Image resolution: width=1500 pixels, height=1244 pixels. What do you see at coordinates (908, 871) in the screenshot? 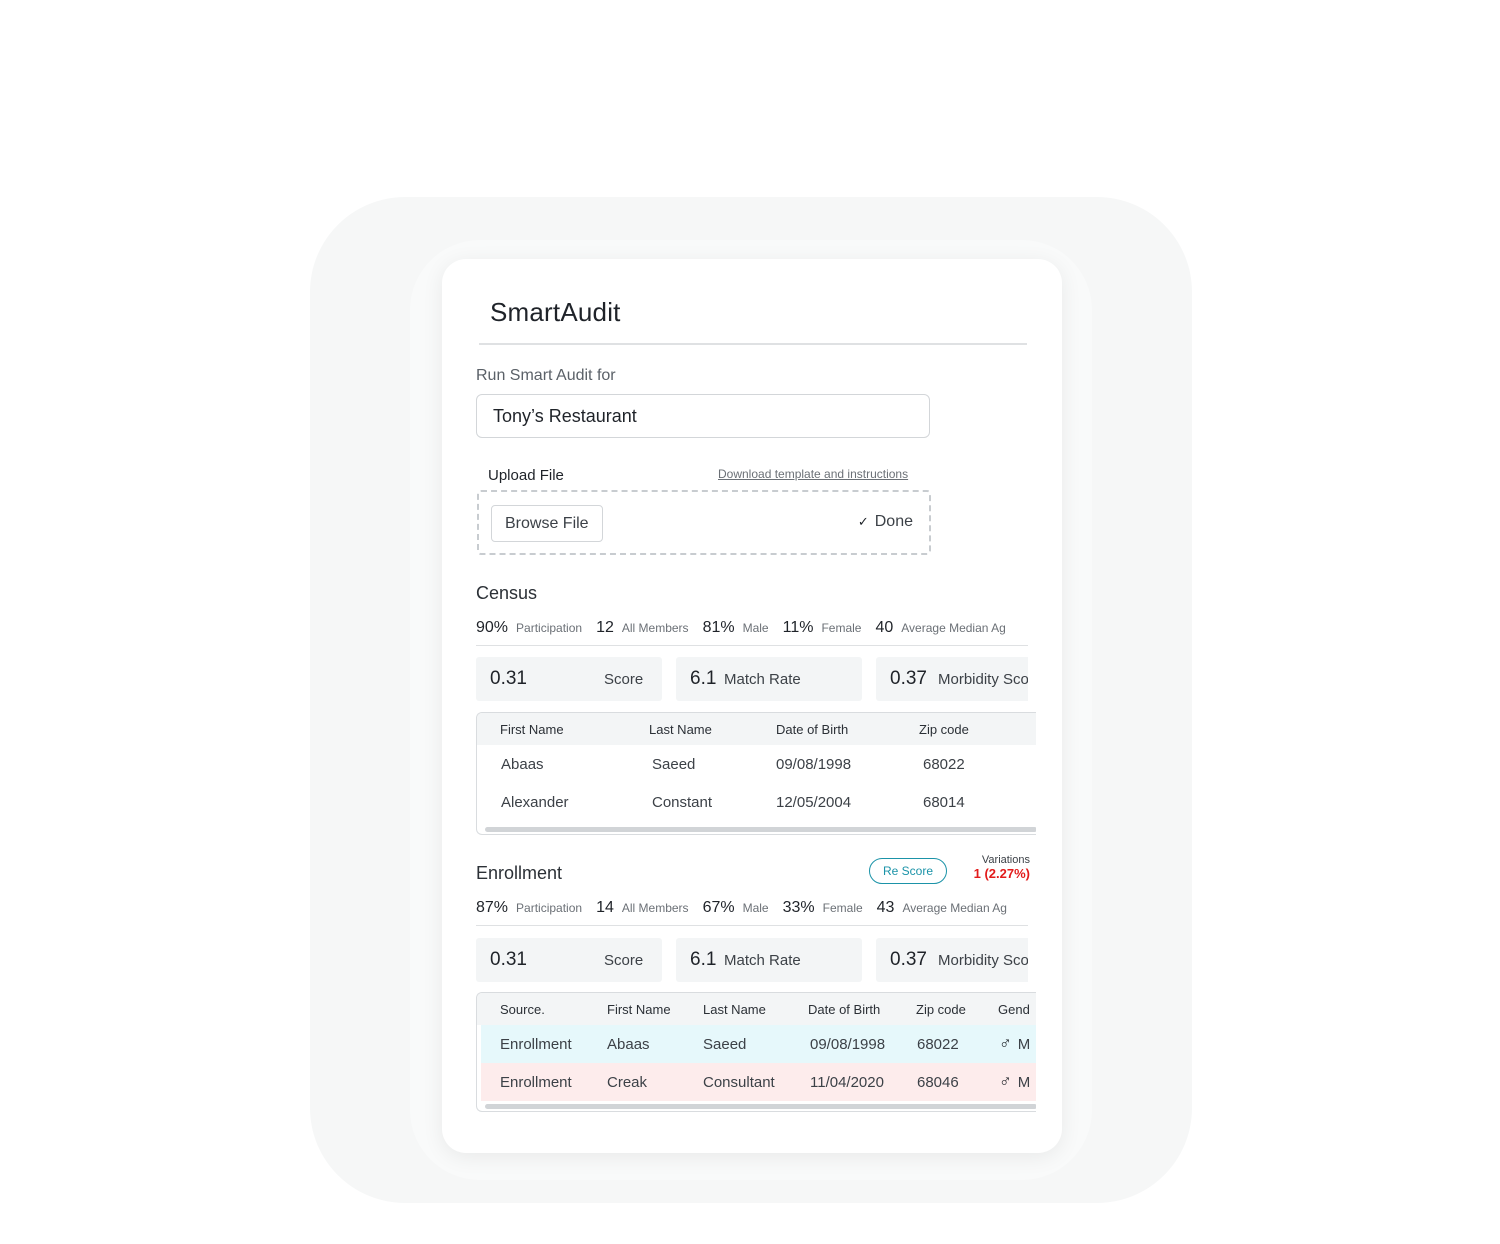
I see `rescore-button: Re Score` at bounding box center [908, 871].